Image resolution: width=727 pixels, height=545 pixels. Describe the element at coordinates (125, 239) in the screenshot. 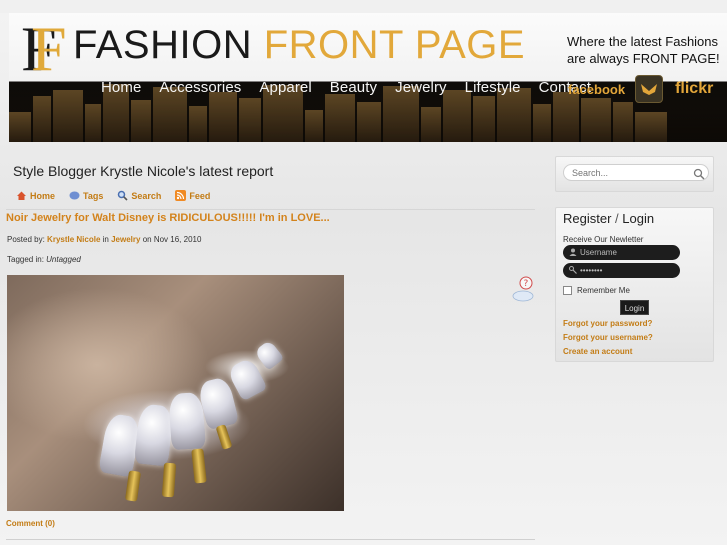

I see `category-link: Jewelry` at that location.